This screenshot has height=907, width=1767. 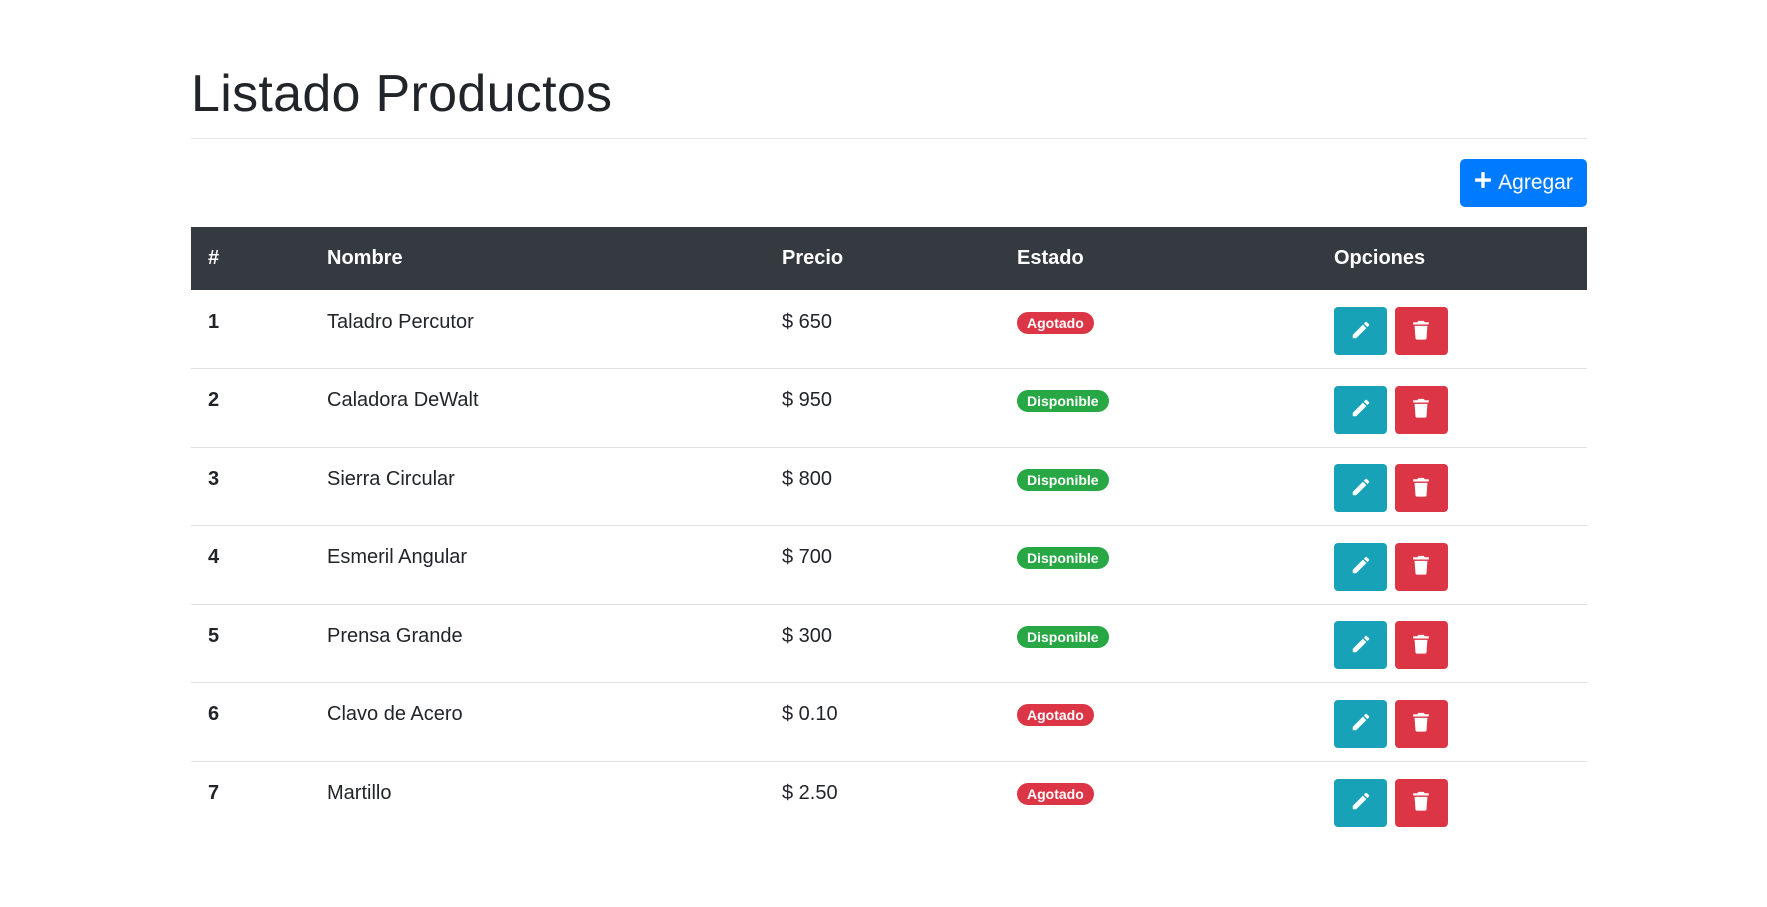 I want to click on row-number: 6, so click(x=250, y=722).